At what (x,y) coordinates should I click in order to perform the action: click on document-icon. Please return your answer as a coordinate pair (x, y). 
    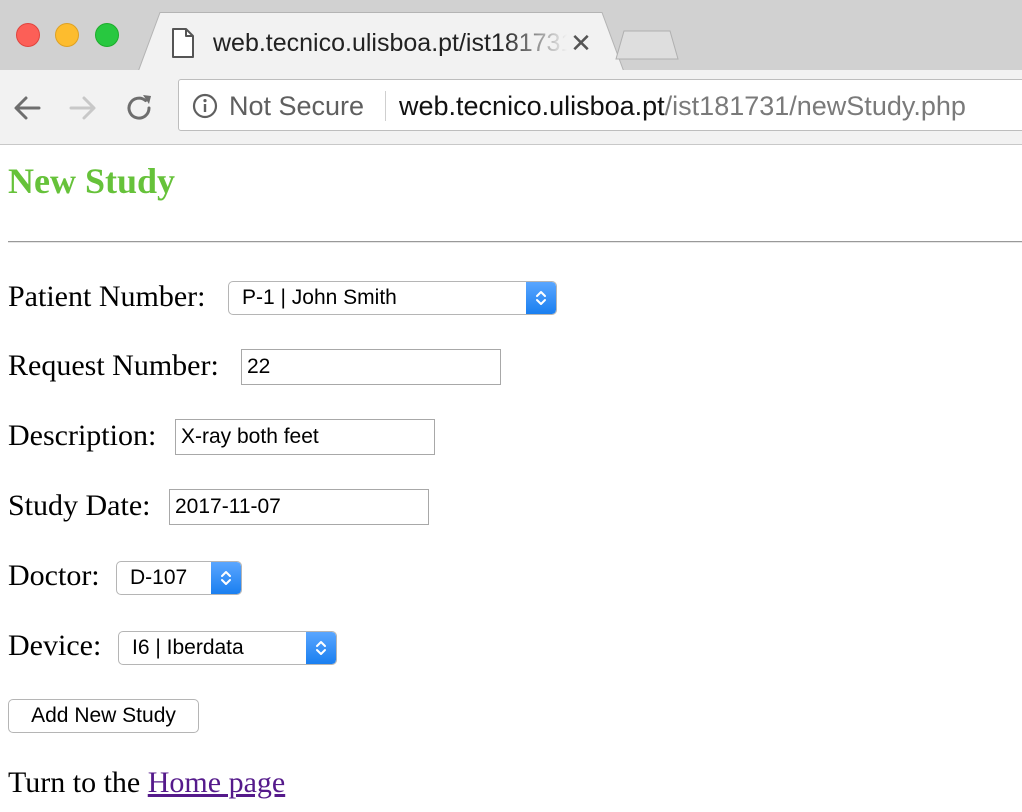
    Looking at the image, I should click on (183, 43).